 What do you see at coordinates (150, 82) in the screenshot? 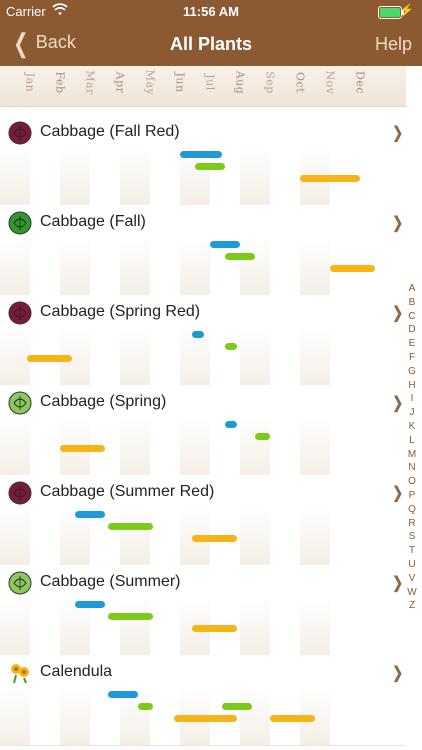
I see `month-label: May` at bounding box center [150, 82].